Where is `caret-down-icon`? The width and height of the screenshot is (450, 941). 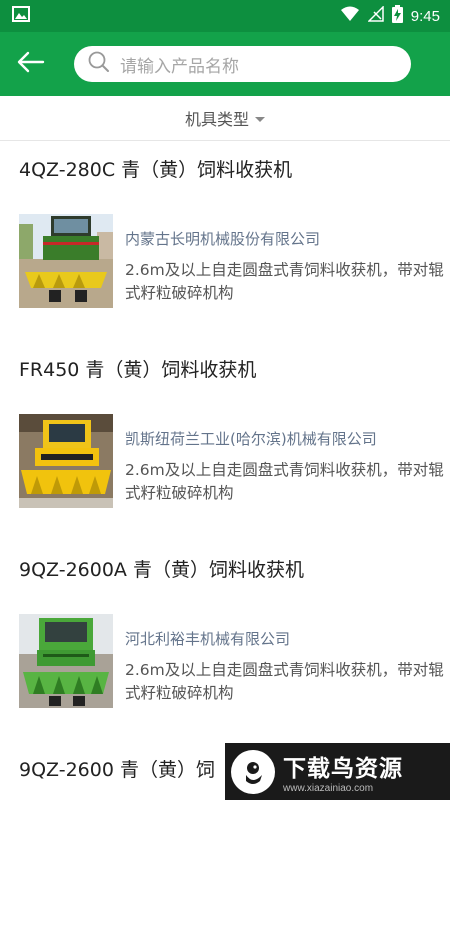
caret-down-icon is located at coordinates (260, 119).